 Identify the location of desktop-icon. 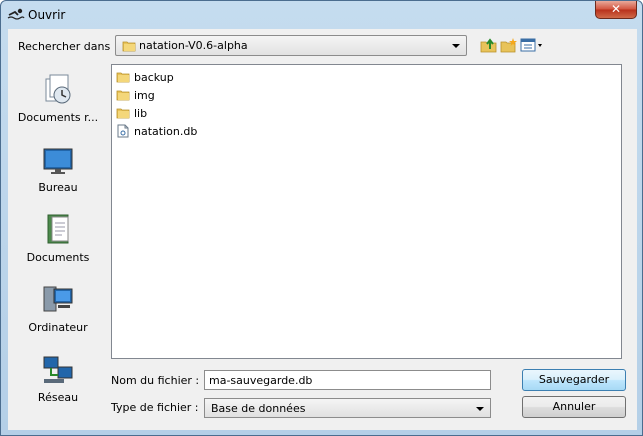
(58, 161).